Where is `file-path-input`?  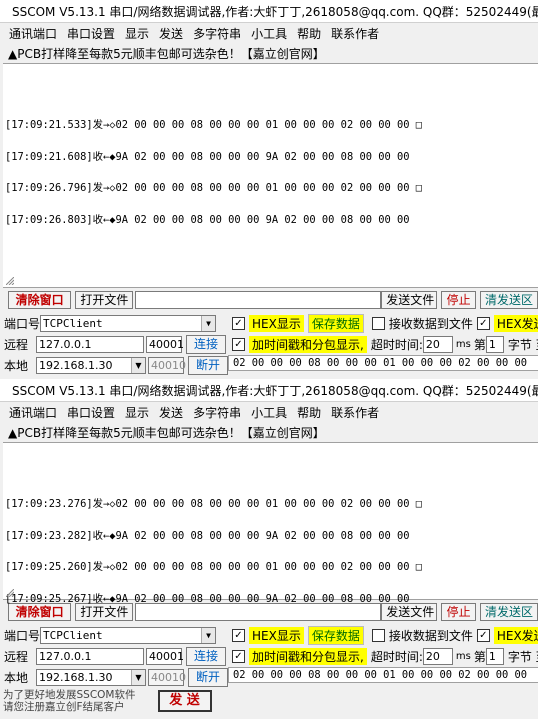
file-path-input is located at coordinates (258, 300).